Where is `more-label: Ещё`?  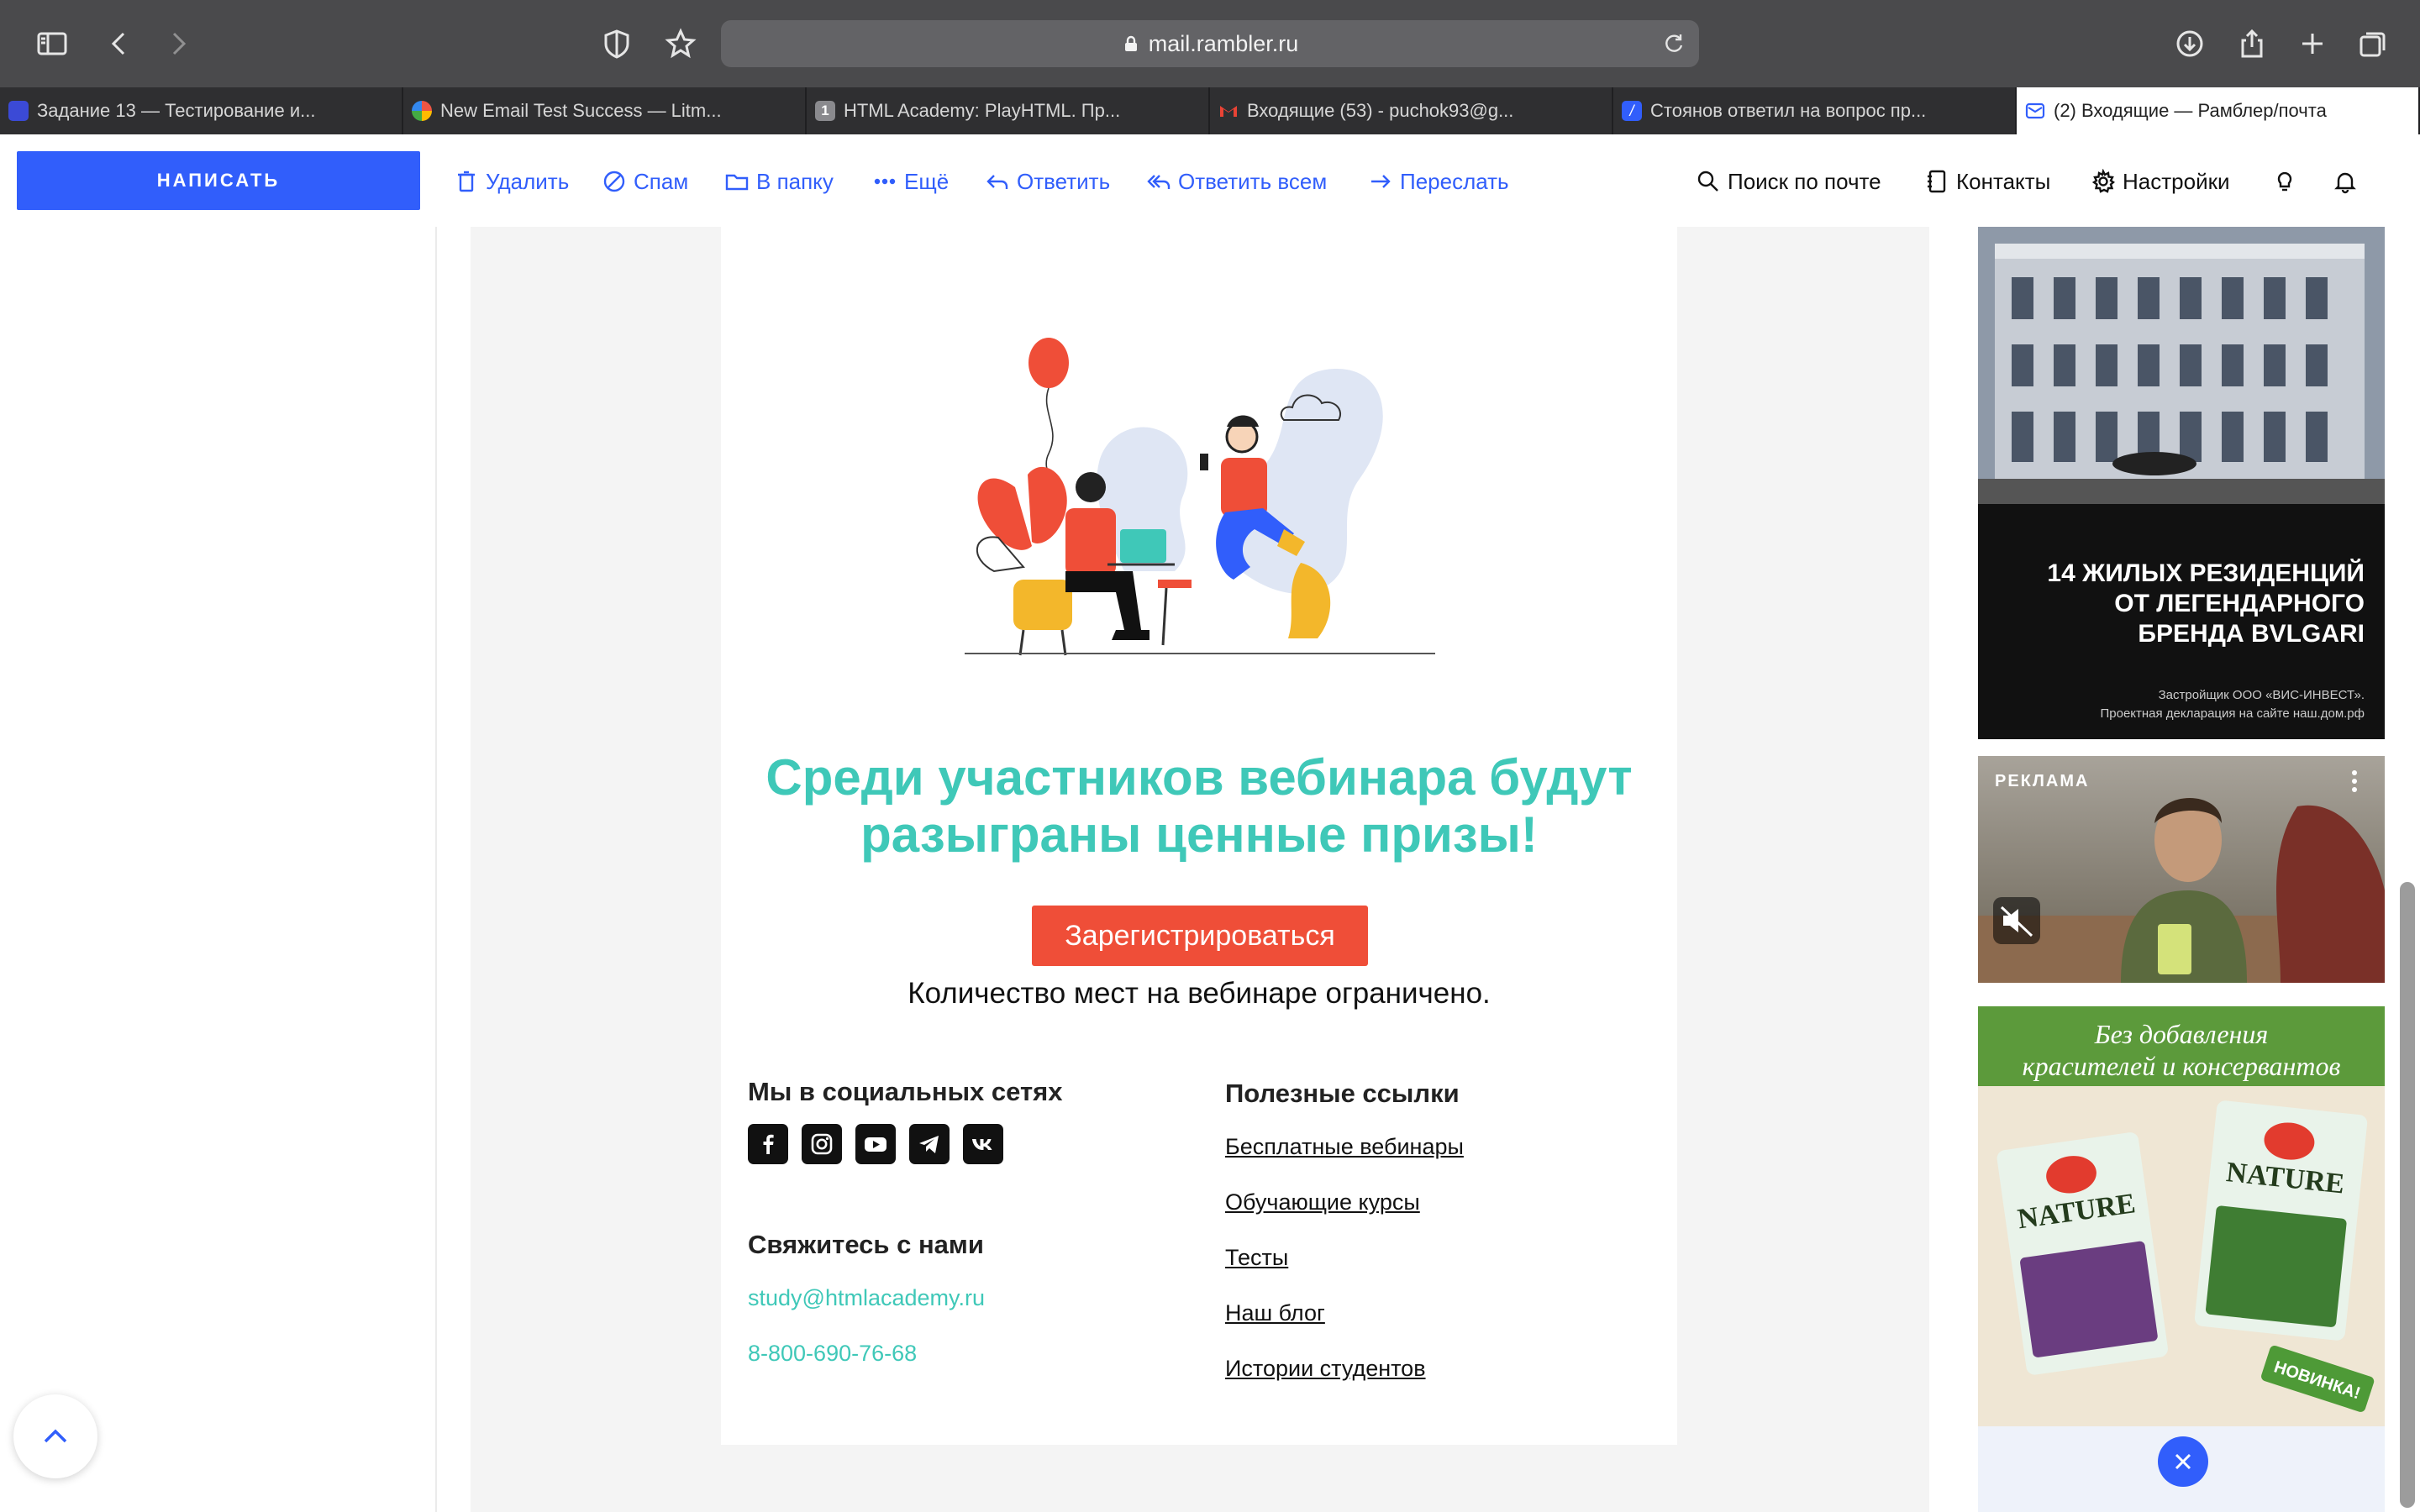
more-label: Ещё is located at coordinates (927, 181).